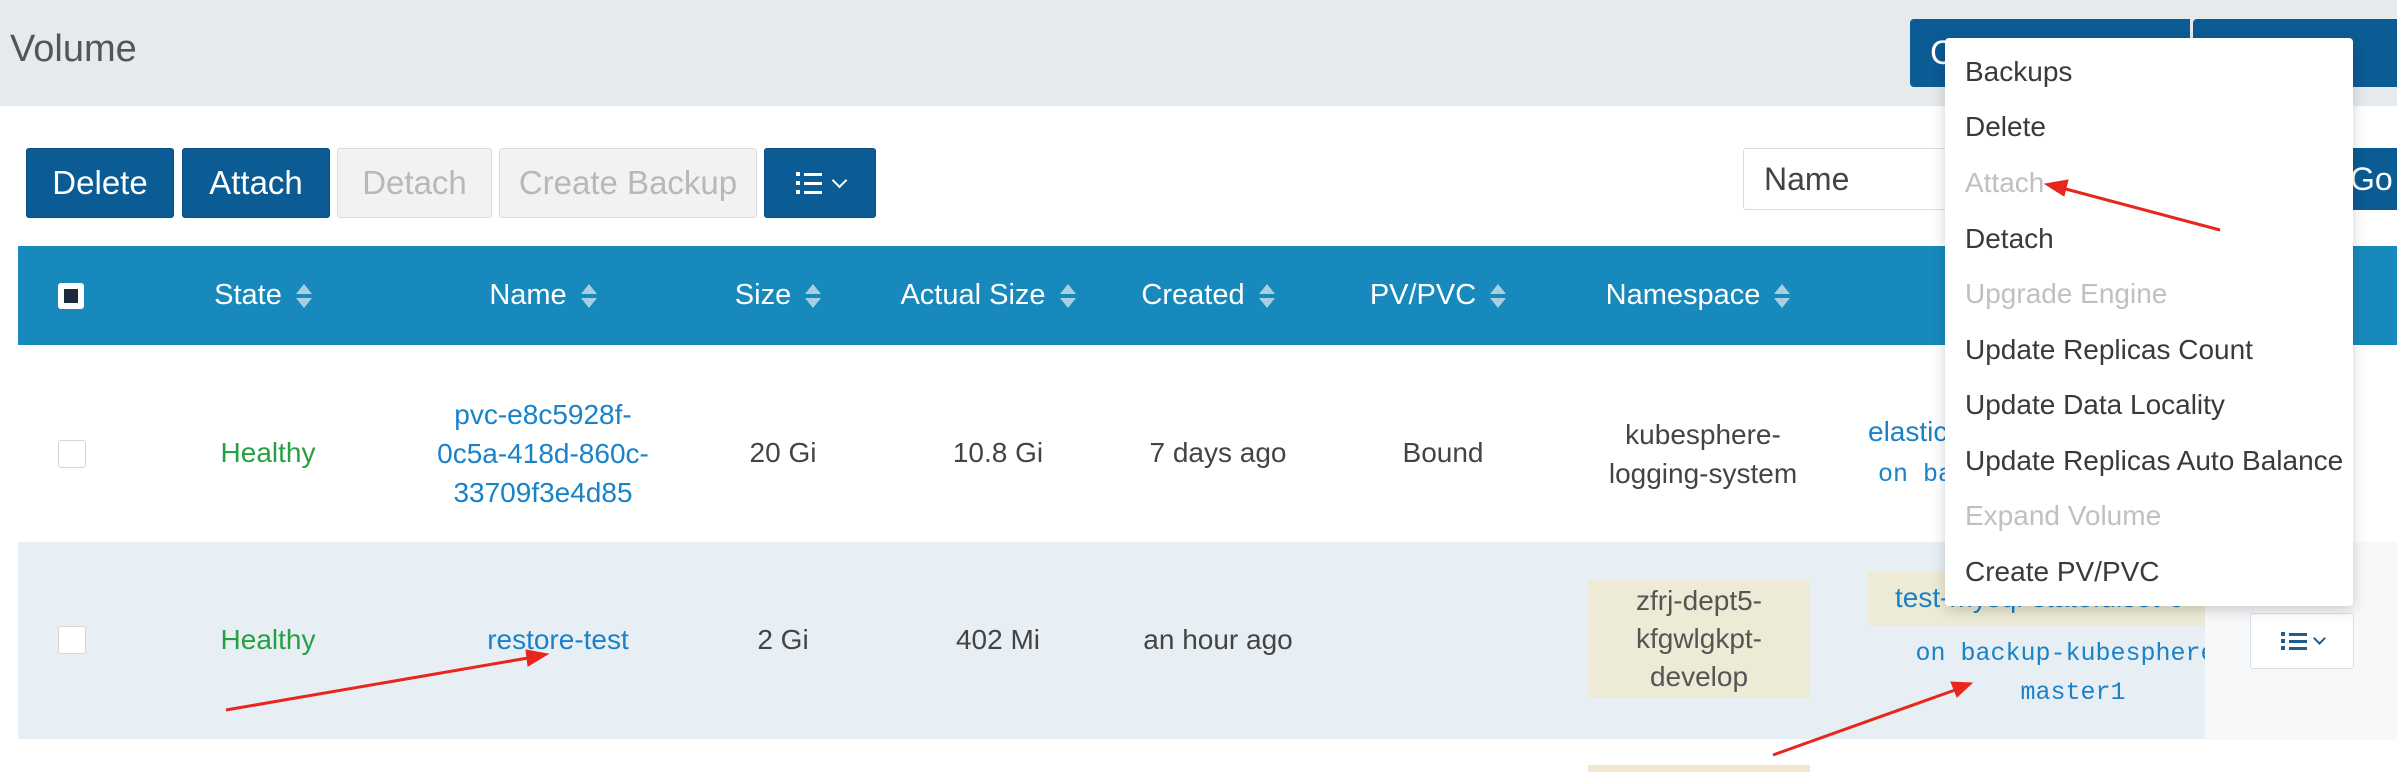 The width and height of the screenshot is (2397, 772). I want to click on menu-item-create-pv-pvc: Create PV/PVC, so click(2062, 572).